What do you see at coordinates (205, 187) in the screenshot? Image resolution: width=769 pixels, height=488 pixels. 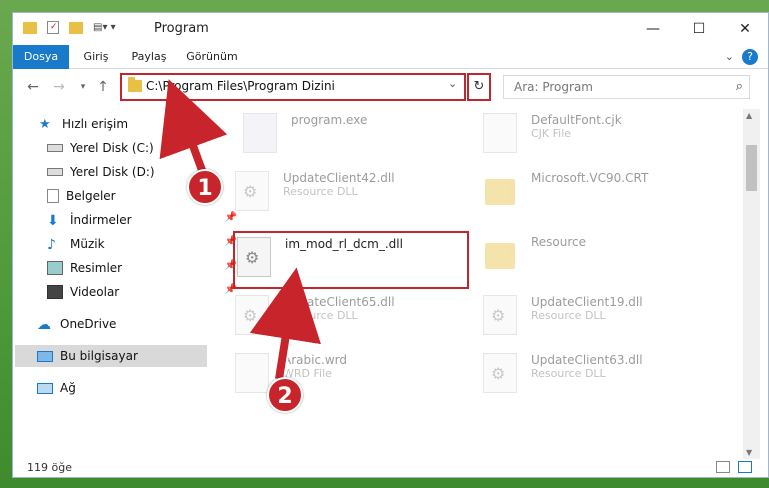 I see `callout-1: 1` at bounding box center [205, 187].